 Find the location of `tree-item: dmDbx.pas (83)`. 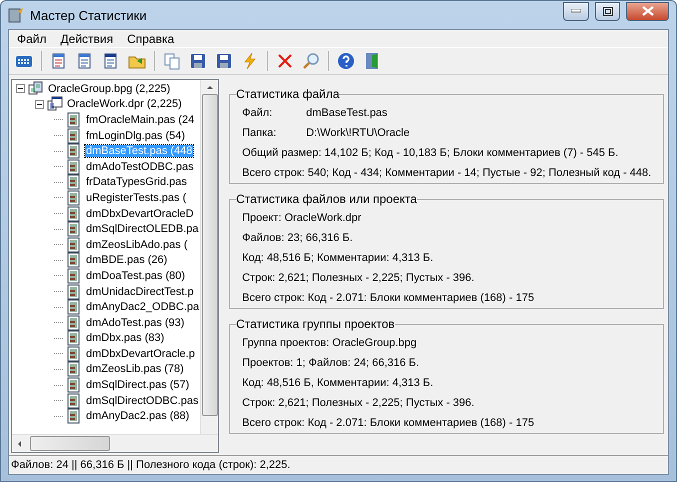

tree-item: dmDbx.pas (83) is located at coordinates (125, 338).